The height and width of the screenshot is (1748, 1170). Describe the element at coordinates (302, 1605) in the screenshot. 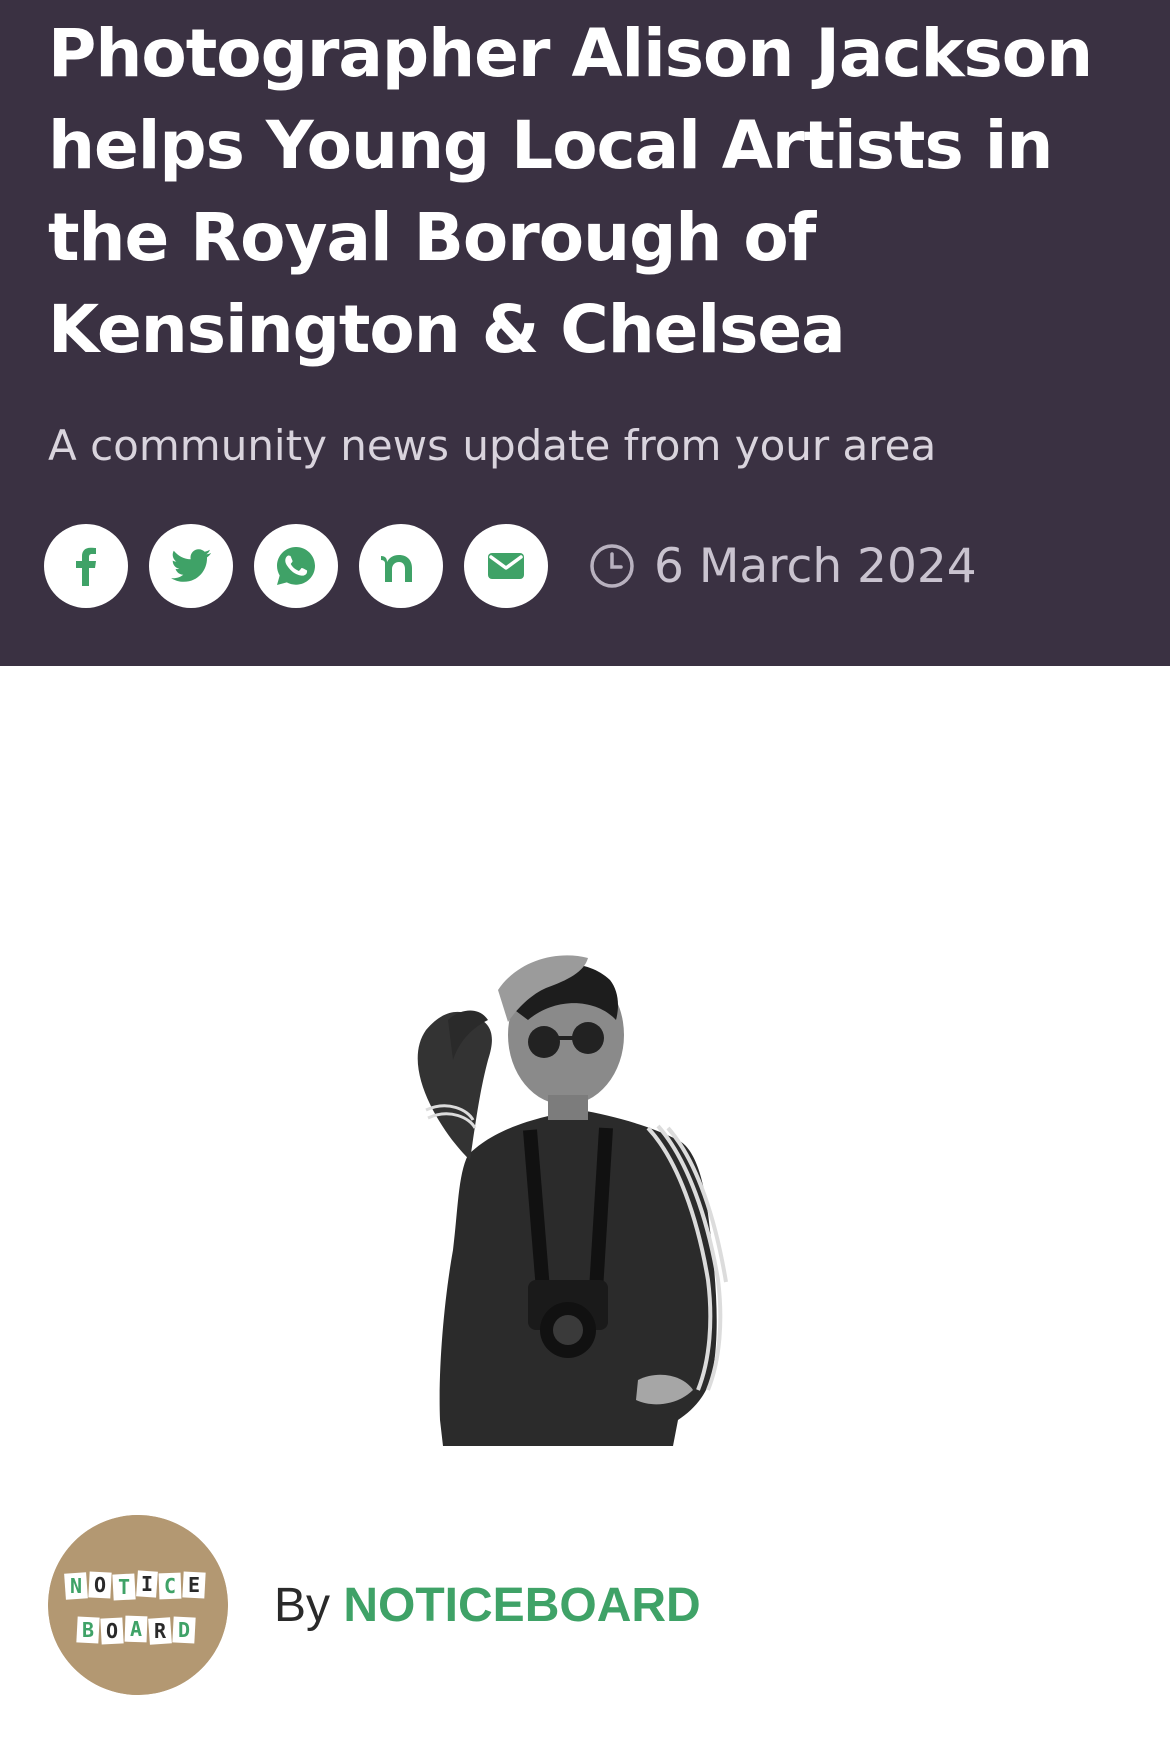

I see `byline-prefix: By` at that location.